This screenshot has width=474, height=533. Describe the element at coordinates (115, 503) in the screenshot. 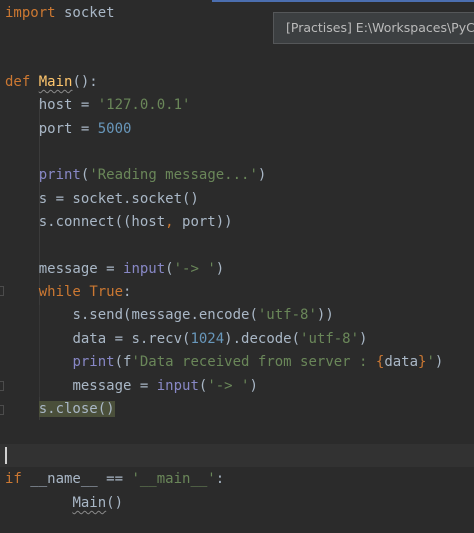

I see `code-text: ()` at that location.